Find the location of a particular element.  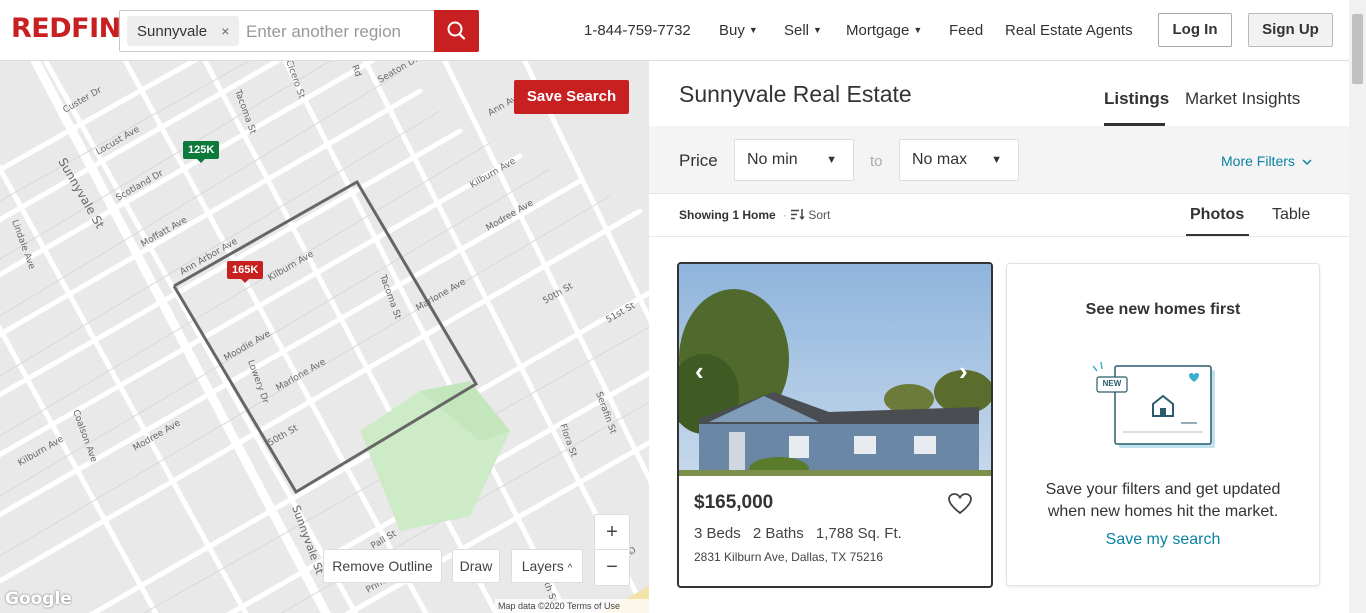

min-price-value: No min is located at coordinates (772, 159).